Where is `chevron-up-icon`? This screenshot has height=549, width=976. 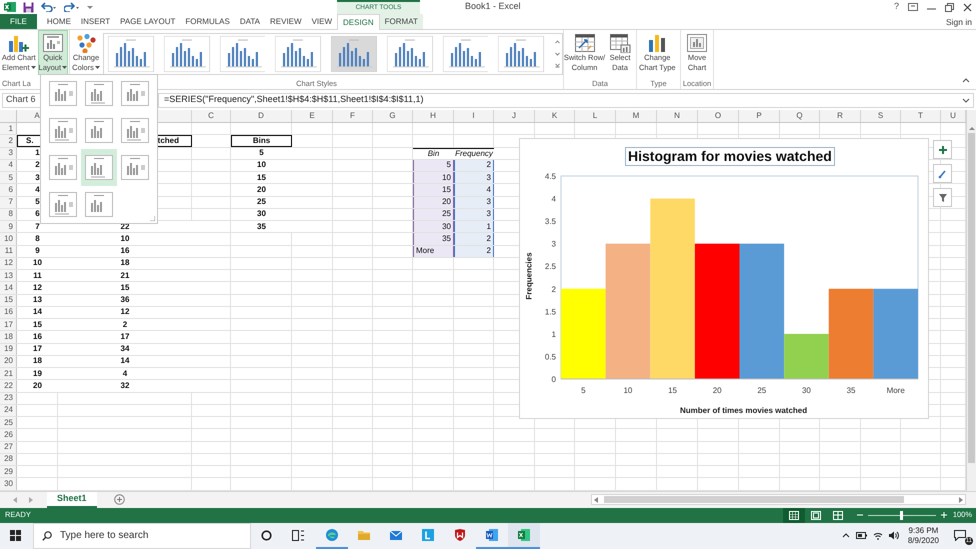 chevron-up-icon is located at coordinates (846, 535).